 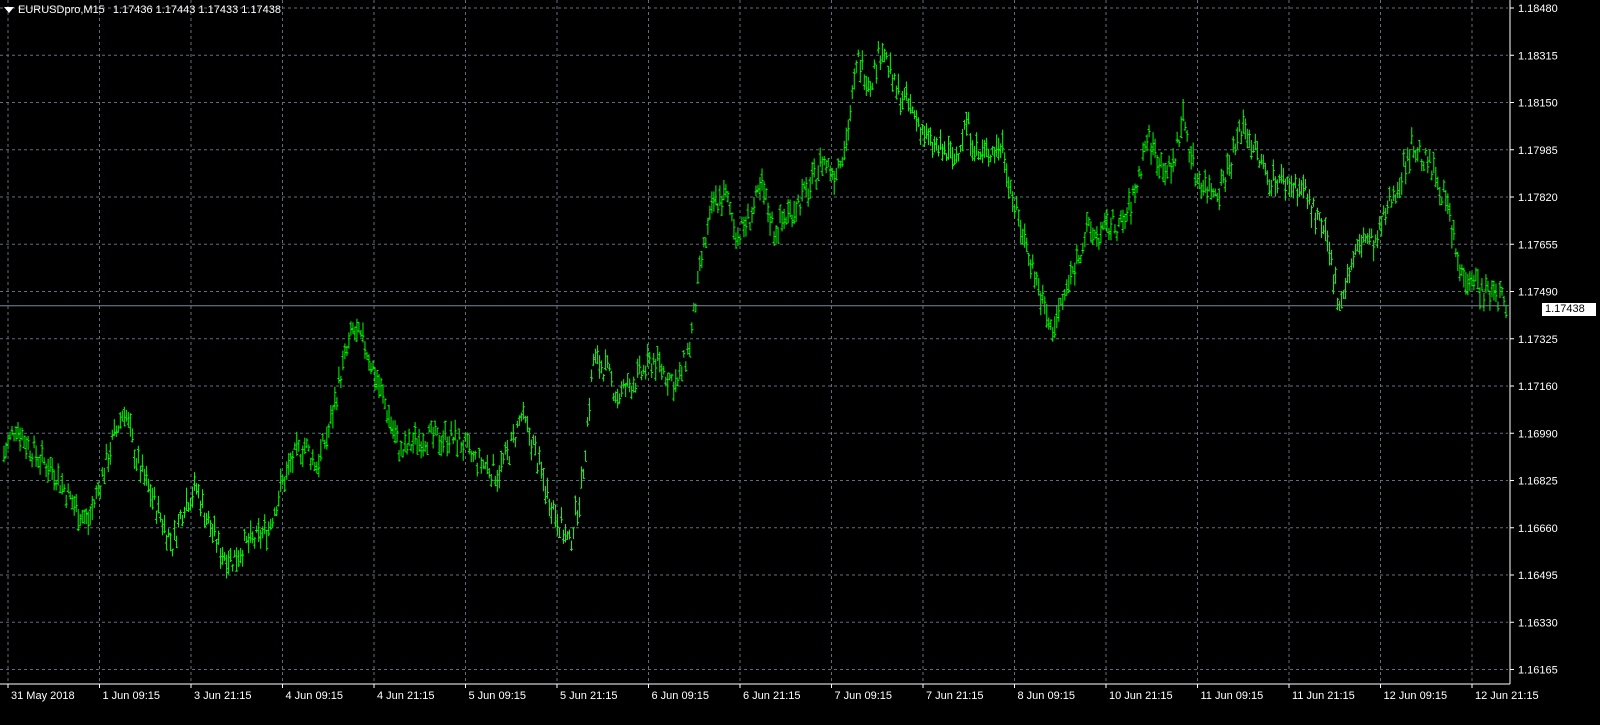 What do you see at coordinates (1538, 56) in the screenshot?
I see `y-tick-label: 1.18315` at bounding box center [1538, 56].